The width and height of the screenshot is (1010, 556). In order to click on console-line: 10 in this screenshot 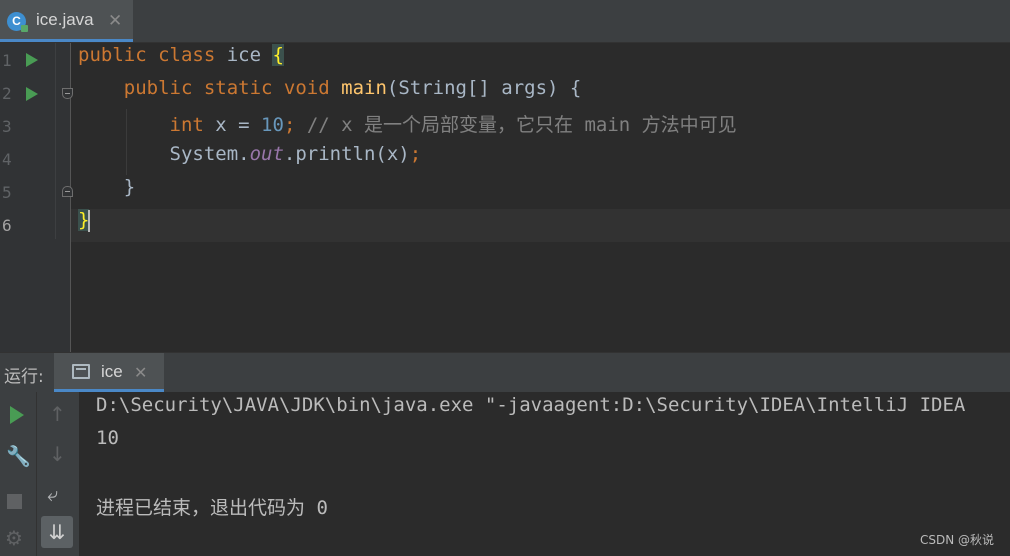, I will do `click(107, 438)`.